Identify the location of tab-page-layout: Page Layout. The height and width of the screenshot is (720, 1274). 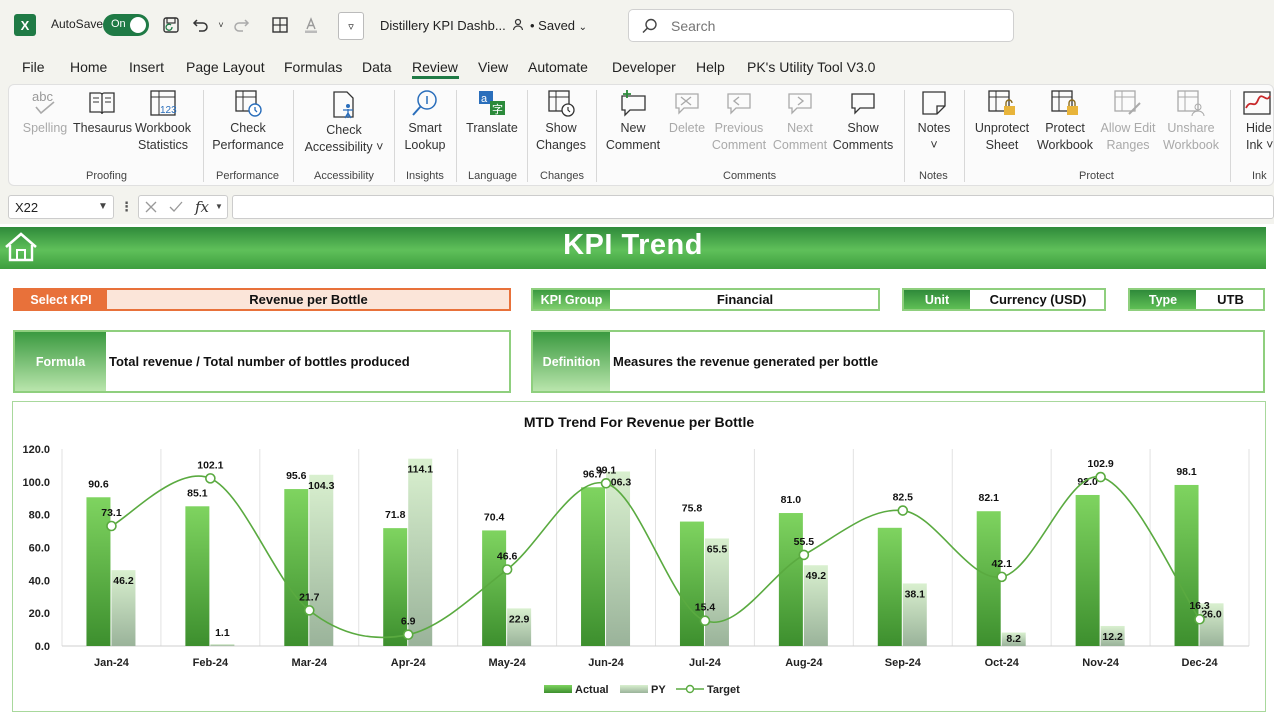
(225, 67).